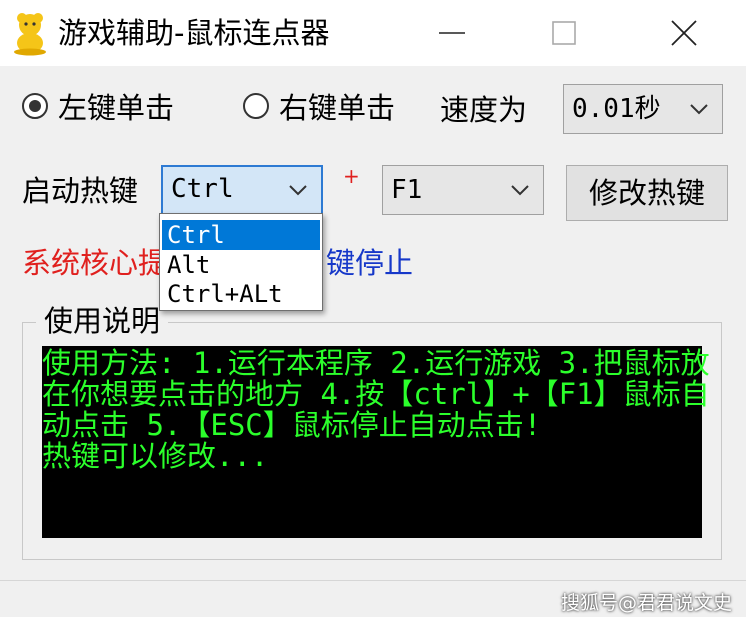  What do you see at coordinates (241, 265) in the screenshot?
I see `dropdown-option-alt: Alt` at bounding box center [241, 265].